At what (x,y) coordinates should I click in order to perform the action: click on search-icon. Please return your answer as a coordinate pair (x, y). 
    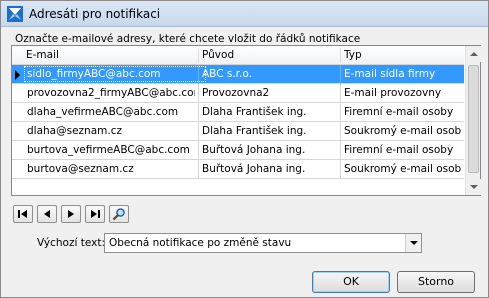
    Looking at the image, I should click on (118, 214).